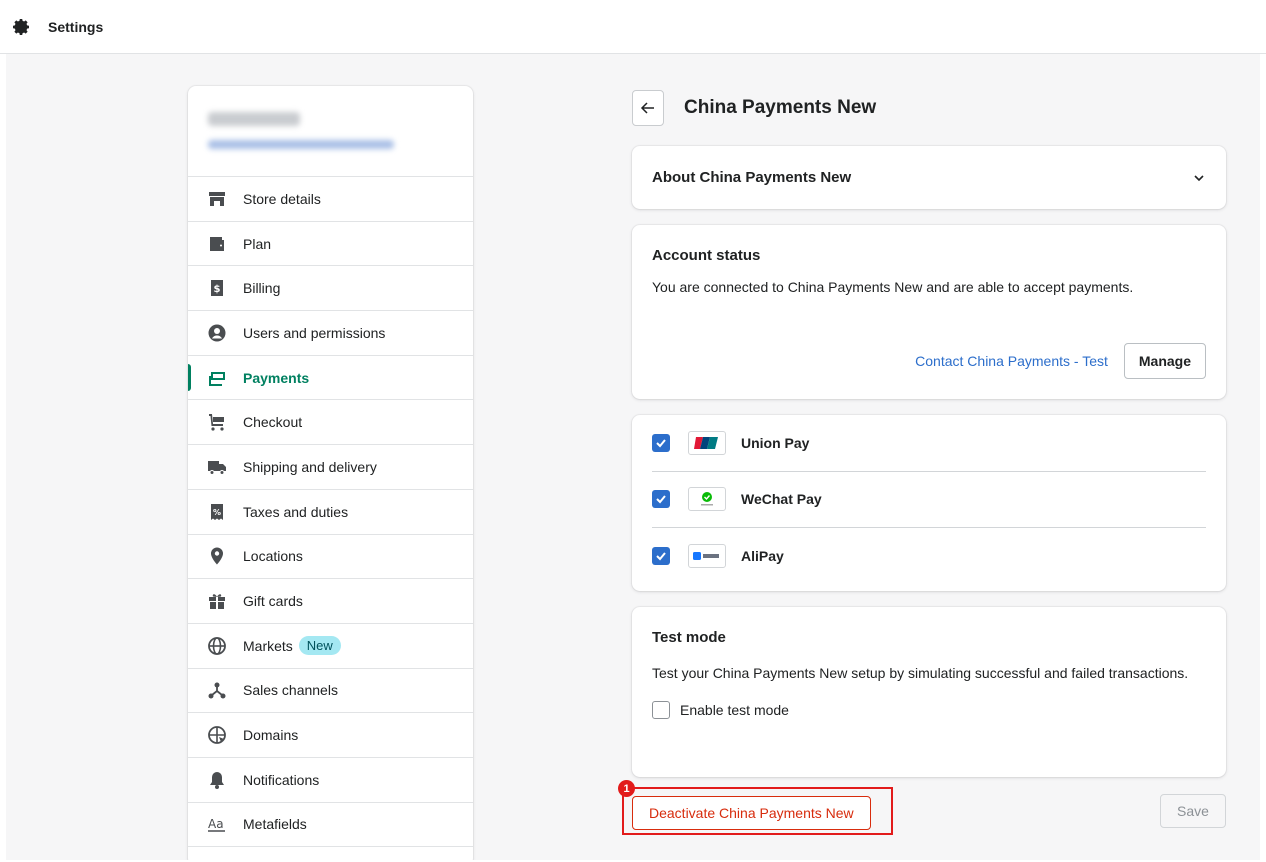 This screenshot has width=1266, height=862. What do you see at coordinates (929, 177) in the screenshot?
I see `about-card: About China Payments New` at bounding box center [929, 177].